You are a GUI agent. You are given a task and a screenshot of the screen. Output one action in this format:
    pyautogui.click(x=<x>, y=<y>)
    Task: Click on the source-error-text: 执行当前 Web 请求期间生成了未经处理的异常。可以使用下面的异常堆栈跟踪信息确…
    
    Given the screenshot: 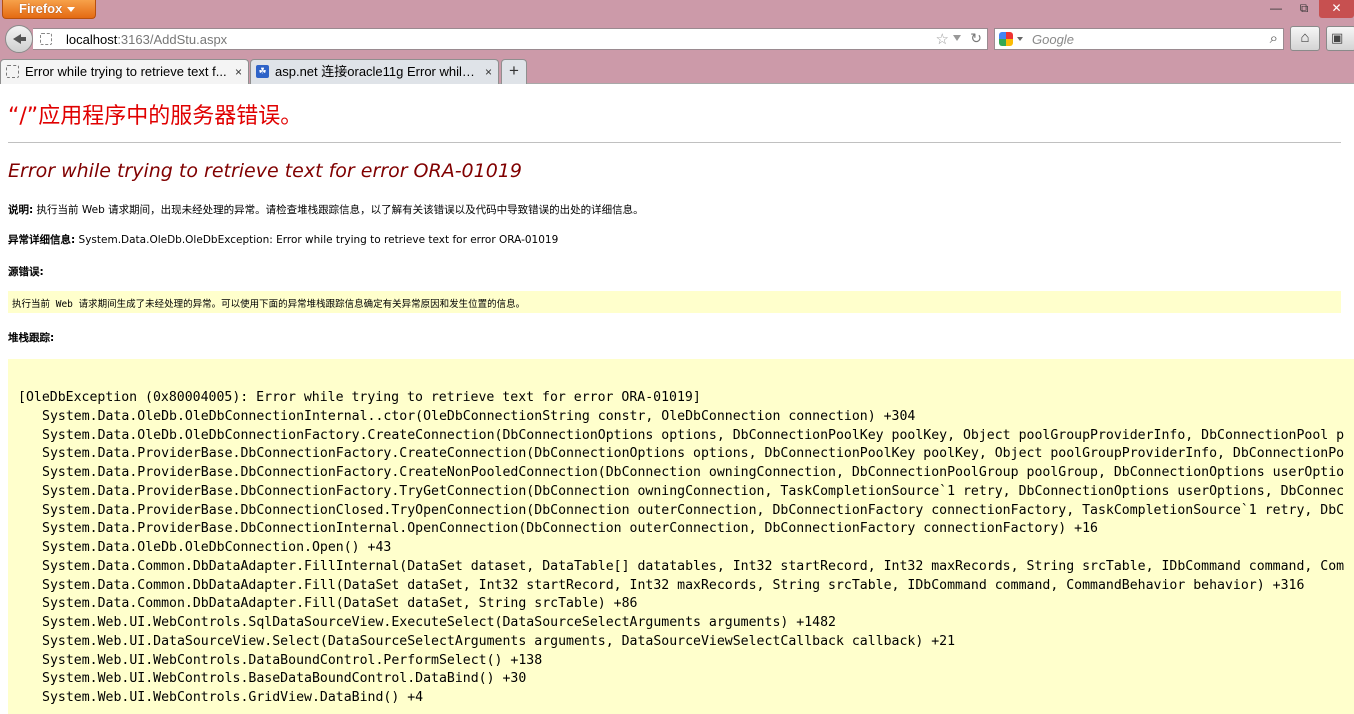 What is the action you would take?
    pyautogui.click(x=269, y=304)
    